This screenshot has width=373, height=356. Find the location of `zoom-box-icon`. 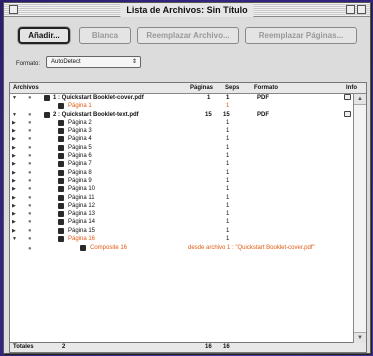

zoom-box-icon is located at coordinates (350, 9).